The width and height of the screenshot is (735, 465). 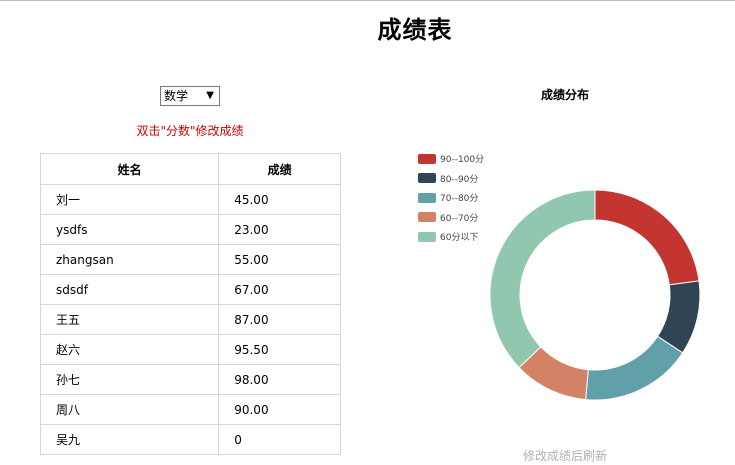 I want to click on table-row: 赵六 95.50, so click(x=190, y=349).